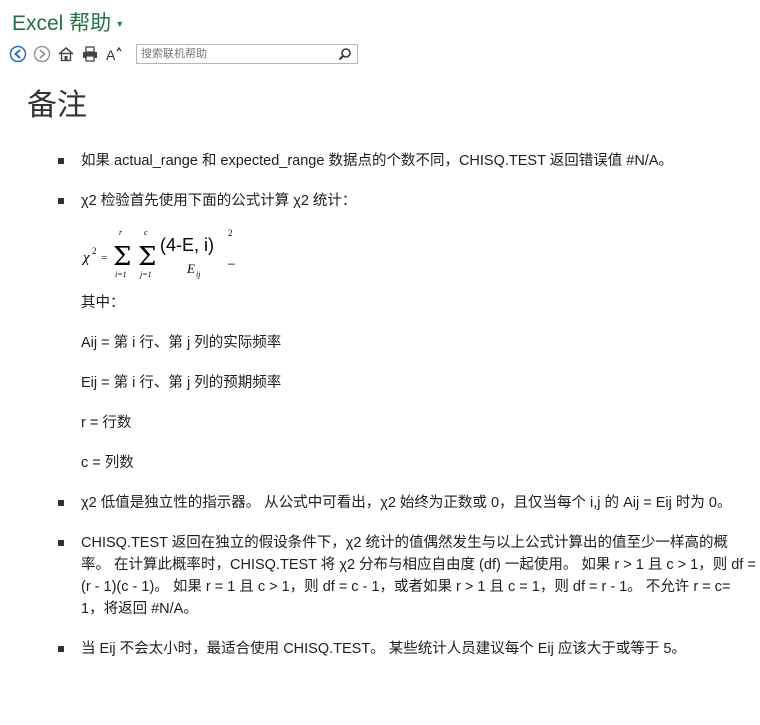  I want to click on forward-arrow-icon, so click(42, 54).